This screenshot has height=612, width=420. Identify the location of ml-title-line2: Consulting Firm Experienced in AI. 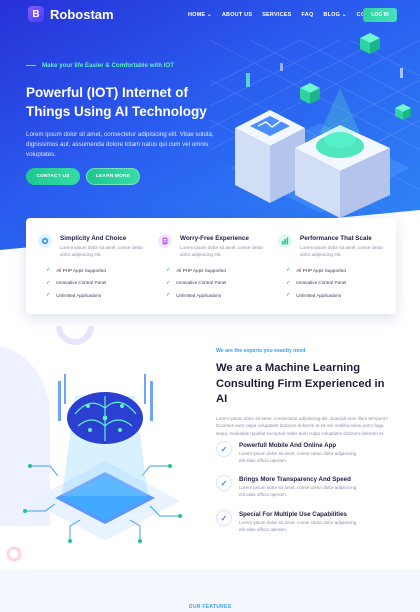
(300, 391).